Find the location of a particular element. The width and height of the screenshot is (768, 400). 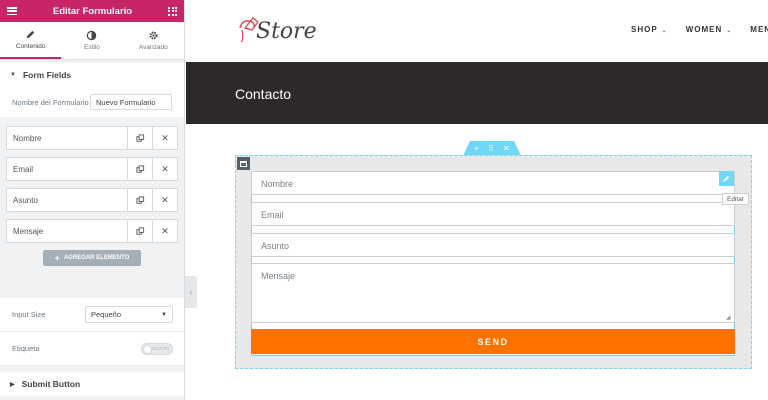

contrast-icon is located at coordinates (92, 35).